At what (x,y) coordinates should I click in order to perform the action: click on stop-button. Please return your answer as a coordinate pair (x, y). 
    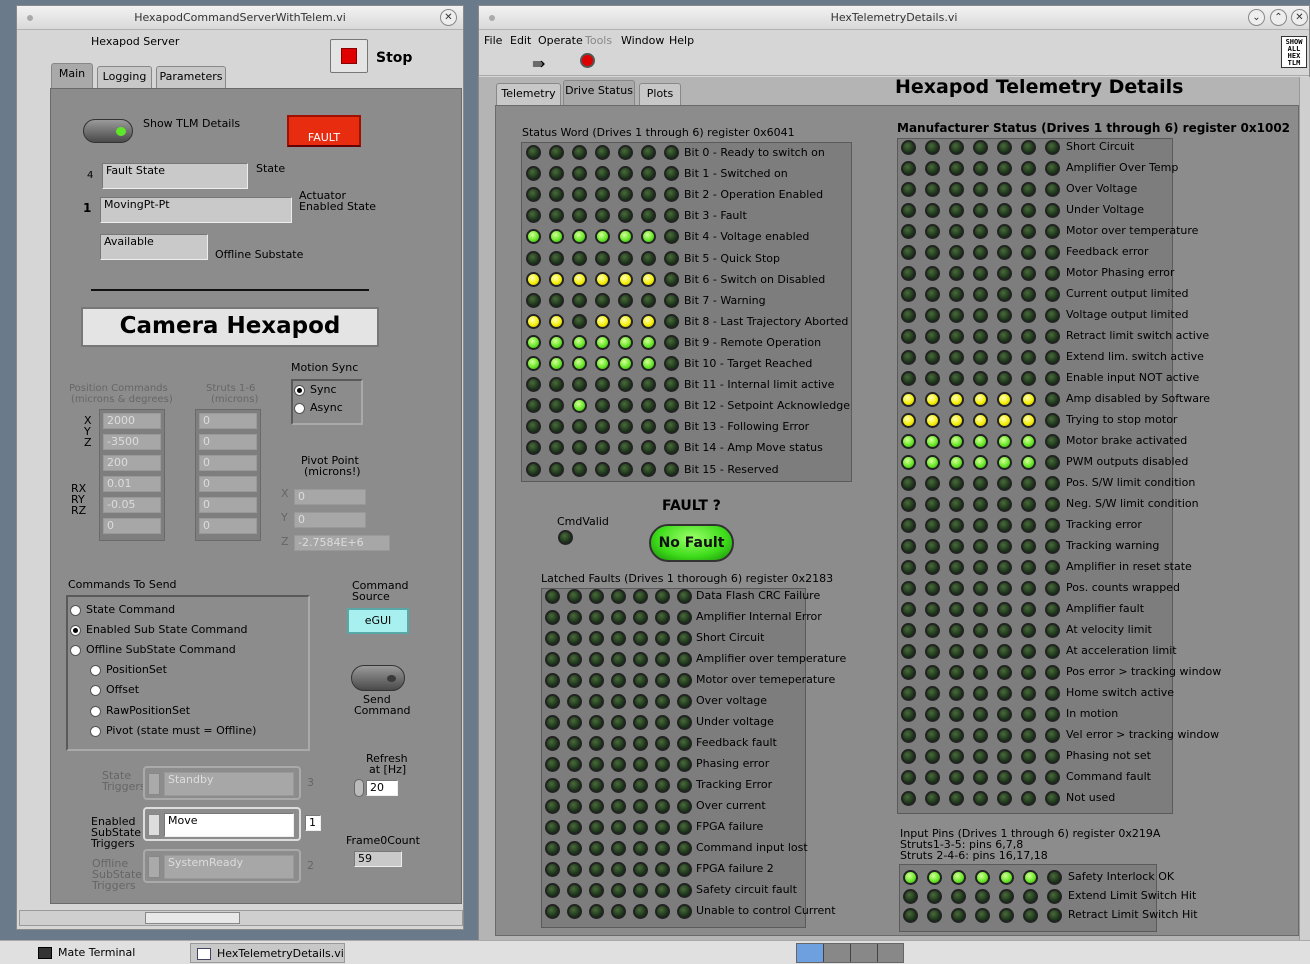
    Looking at the image, I should click on (349, 56).